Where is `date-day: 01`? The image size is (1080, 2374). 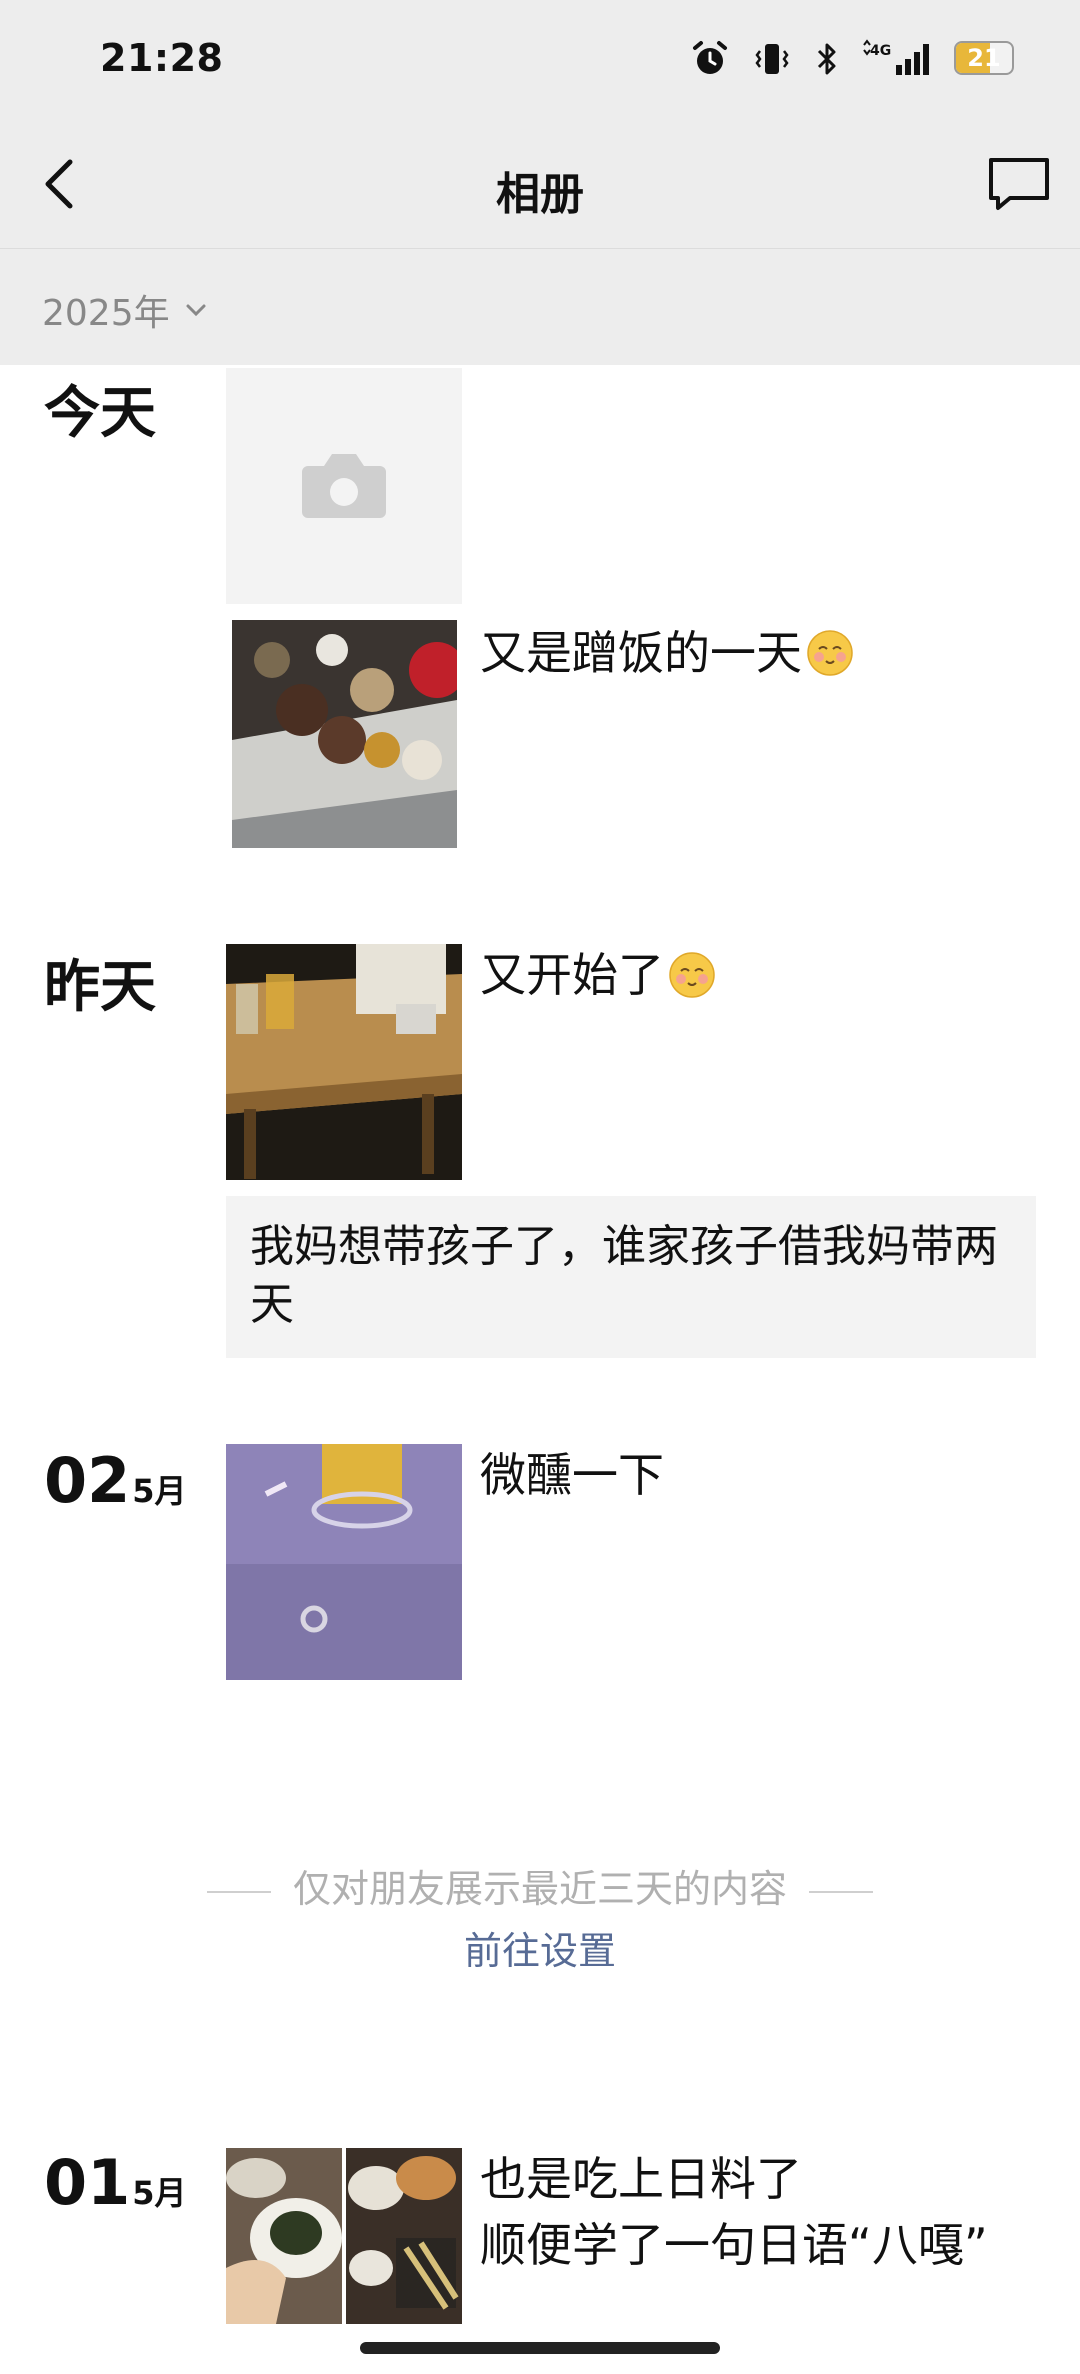 date-day: 01 is located at coordinates (87, 2182).